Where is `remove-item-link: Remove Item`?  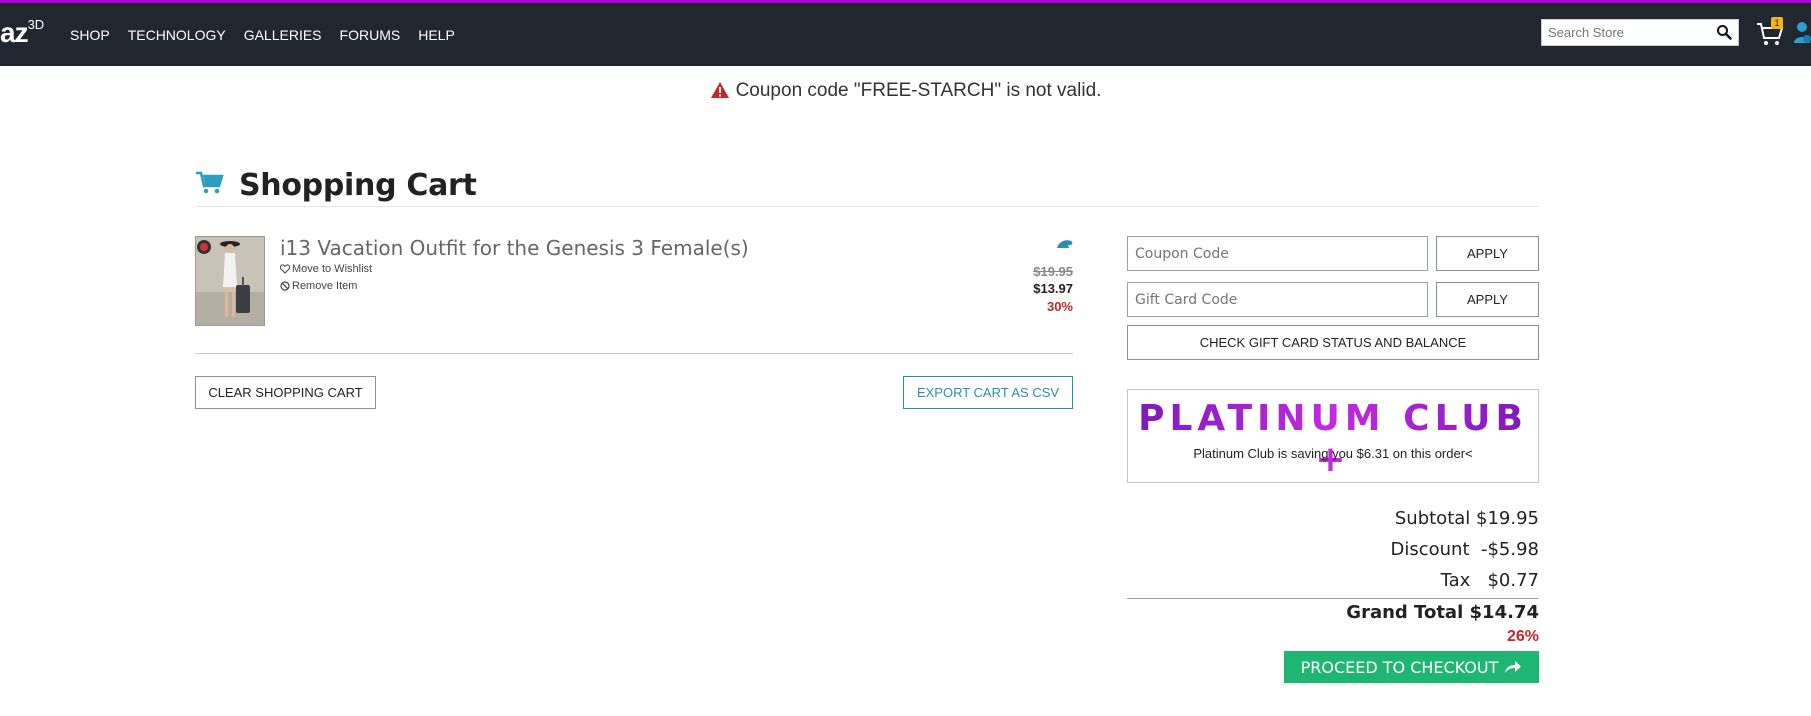 remove-item-link: Remove Item is located at coordinates (318, 286).